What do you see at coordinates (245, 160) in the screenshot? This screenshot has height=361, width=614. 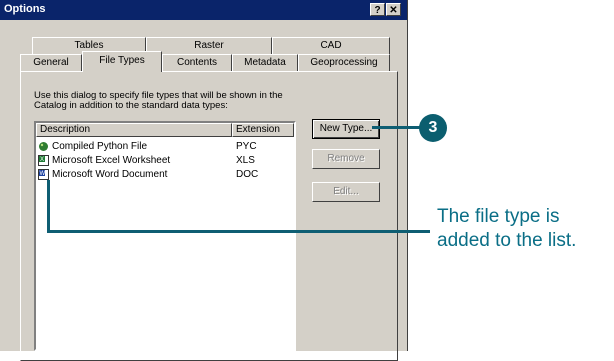 I see `list-item-extension: XLS` at bounding box center [245, 160].